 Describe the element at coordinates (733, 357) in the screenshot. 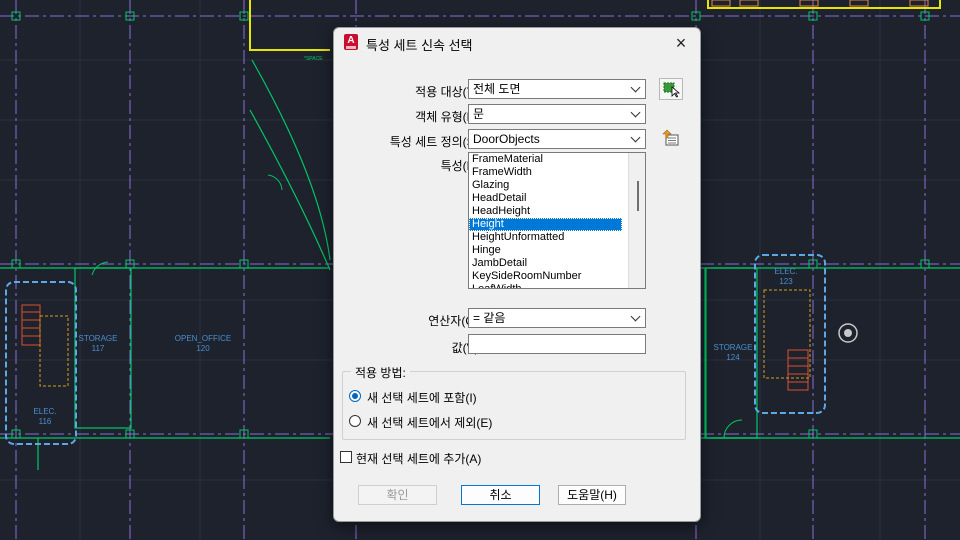

I see `room-number-124: 124` at that location.